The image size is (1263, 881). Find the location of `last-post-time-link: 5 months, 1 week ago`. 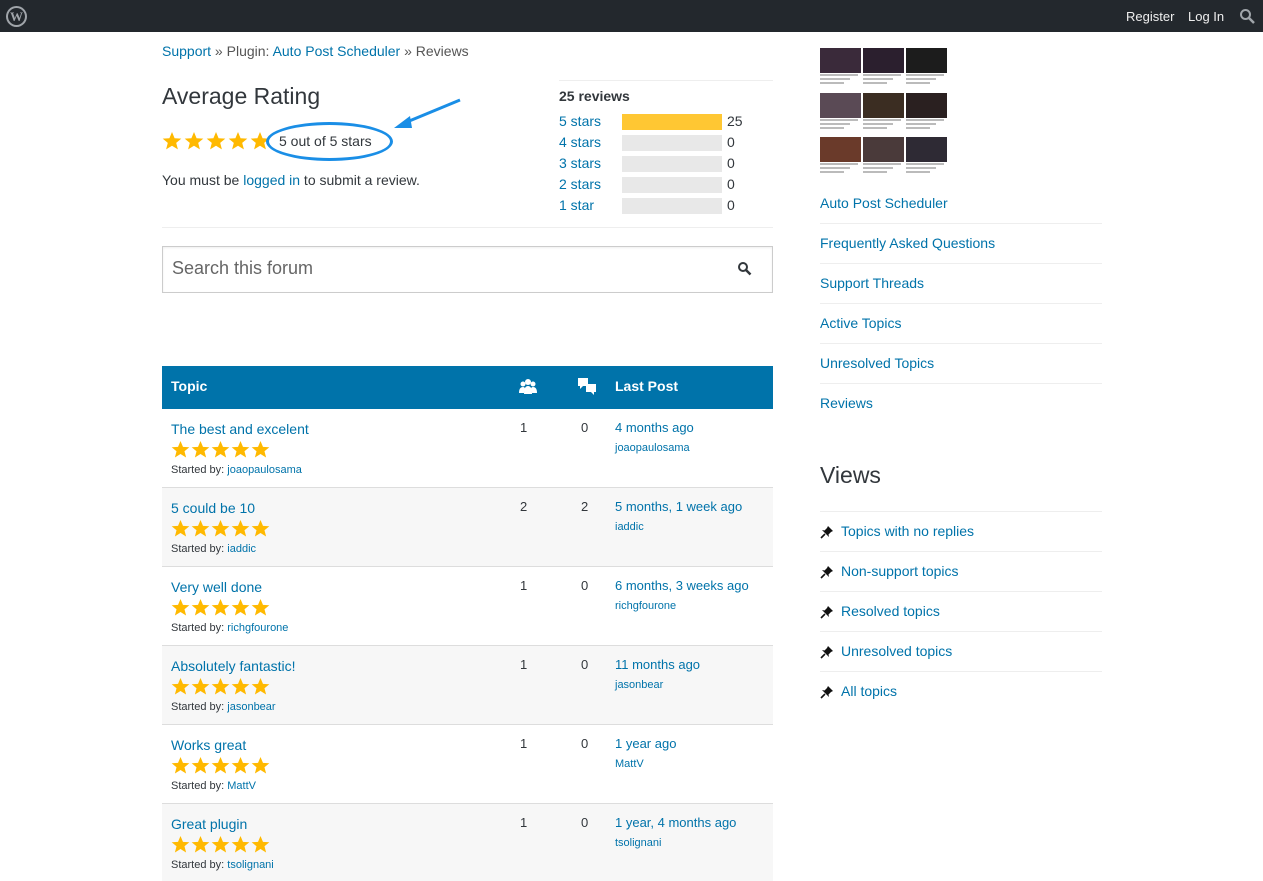

last-post-time-link: 5 months, 1 week ago is located at coordinates (678, 506).